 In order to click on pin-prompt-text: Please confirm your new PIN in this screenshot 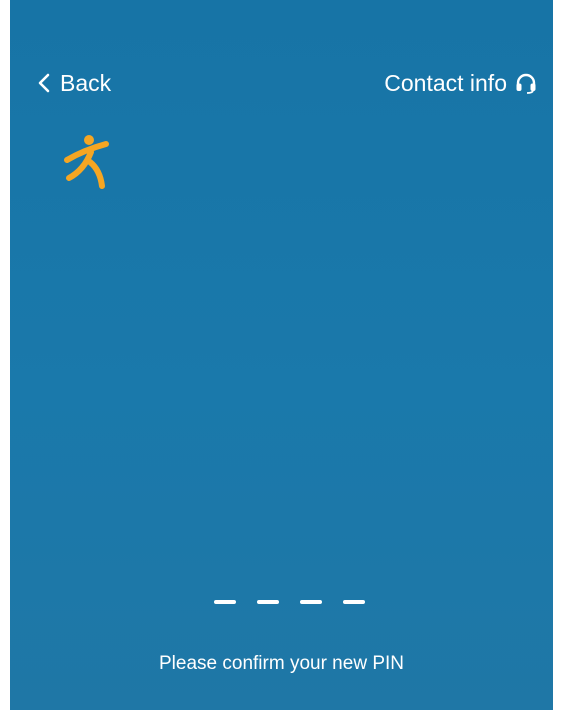, I will do `click(281, 663)`.